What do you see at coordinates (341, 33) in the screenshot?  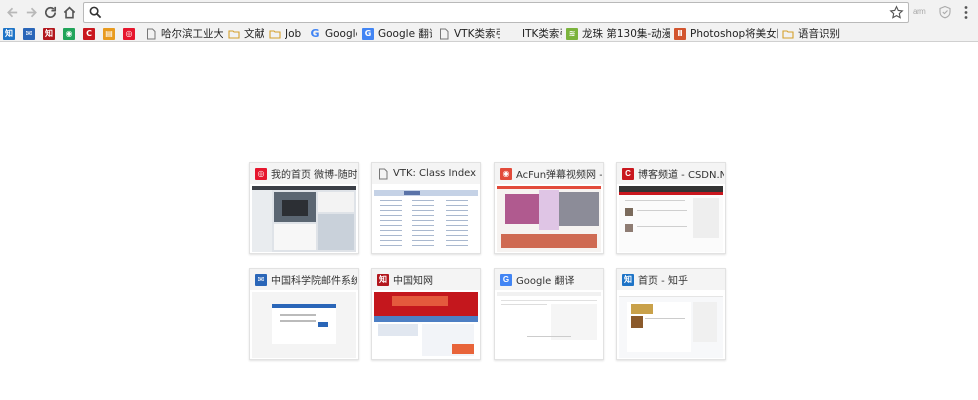 I see `bookmark-label: Google` at bounding box center [341, 33].